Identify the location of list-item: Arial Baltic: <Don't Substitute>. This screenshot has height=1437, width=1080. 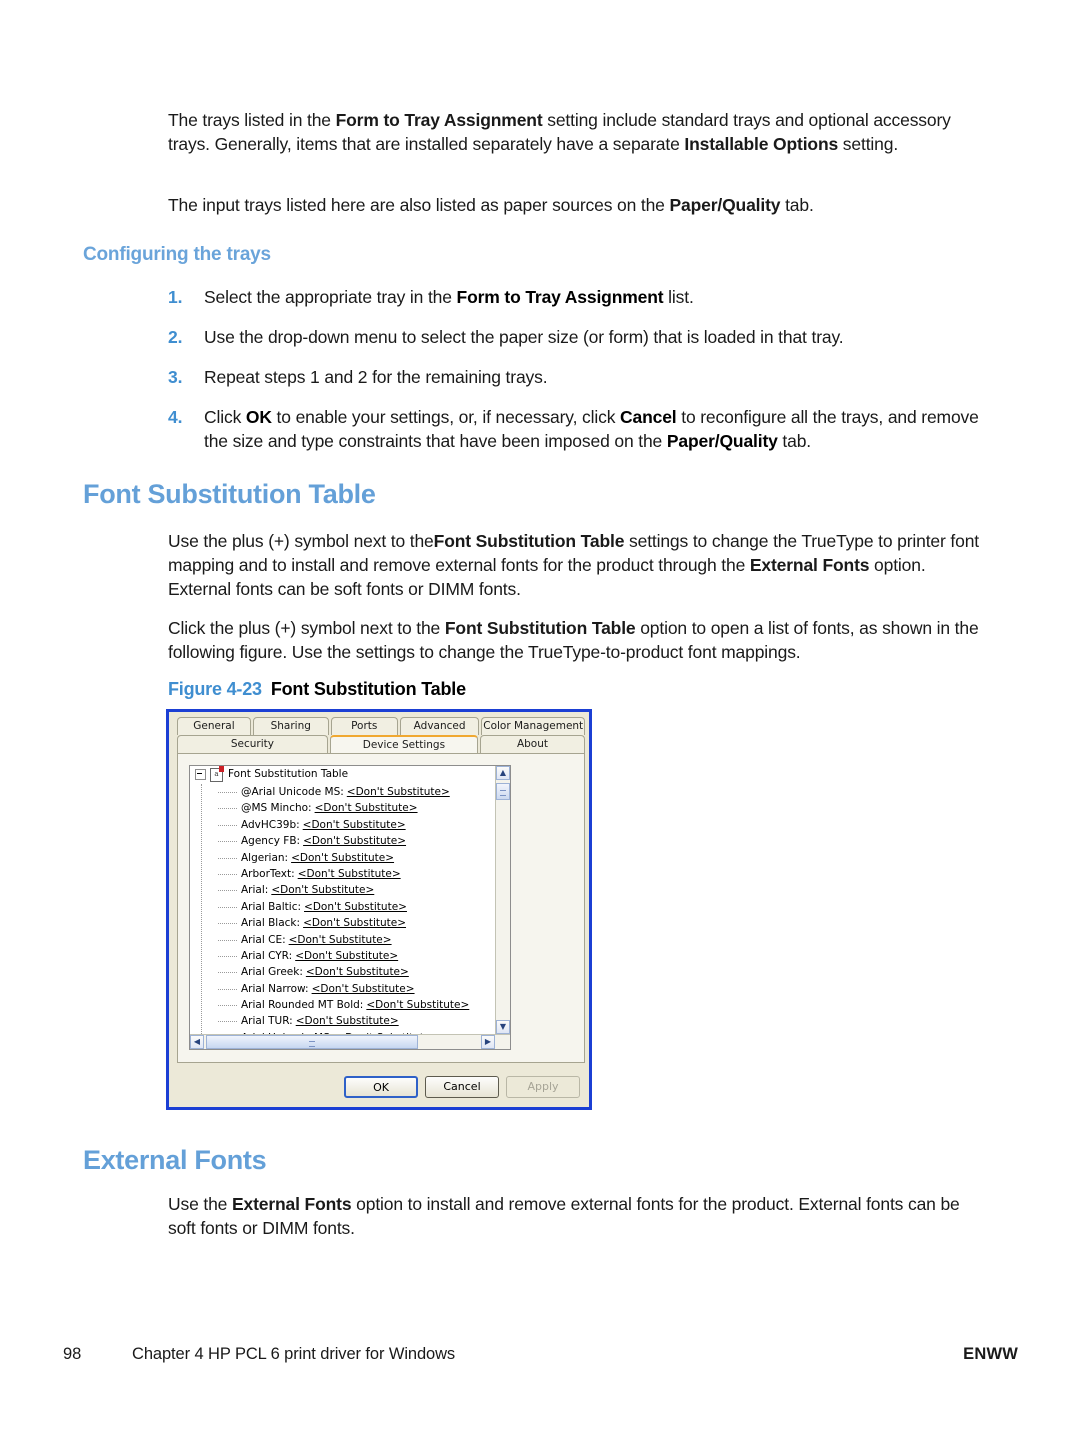
(358, 907).